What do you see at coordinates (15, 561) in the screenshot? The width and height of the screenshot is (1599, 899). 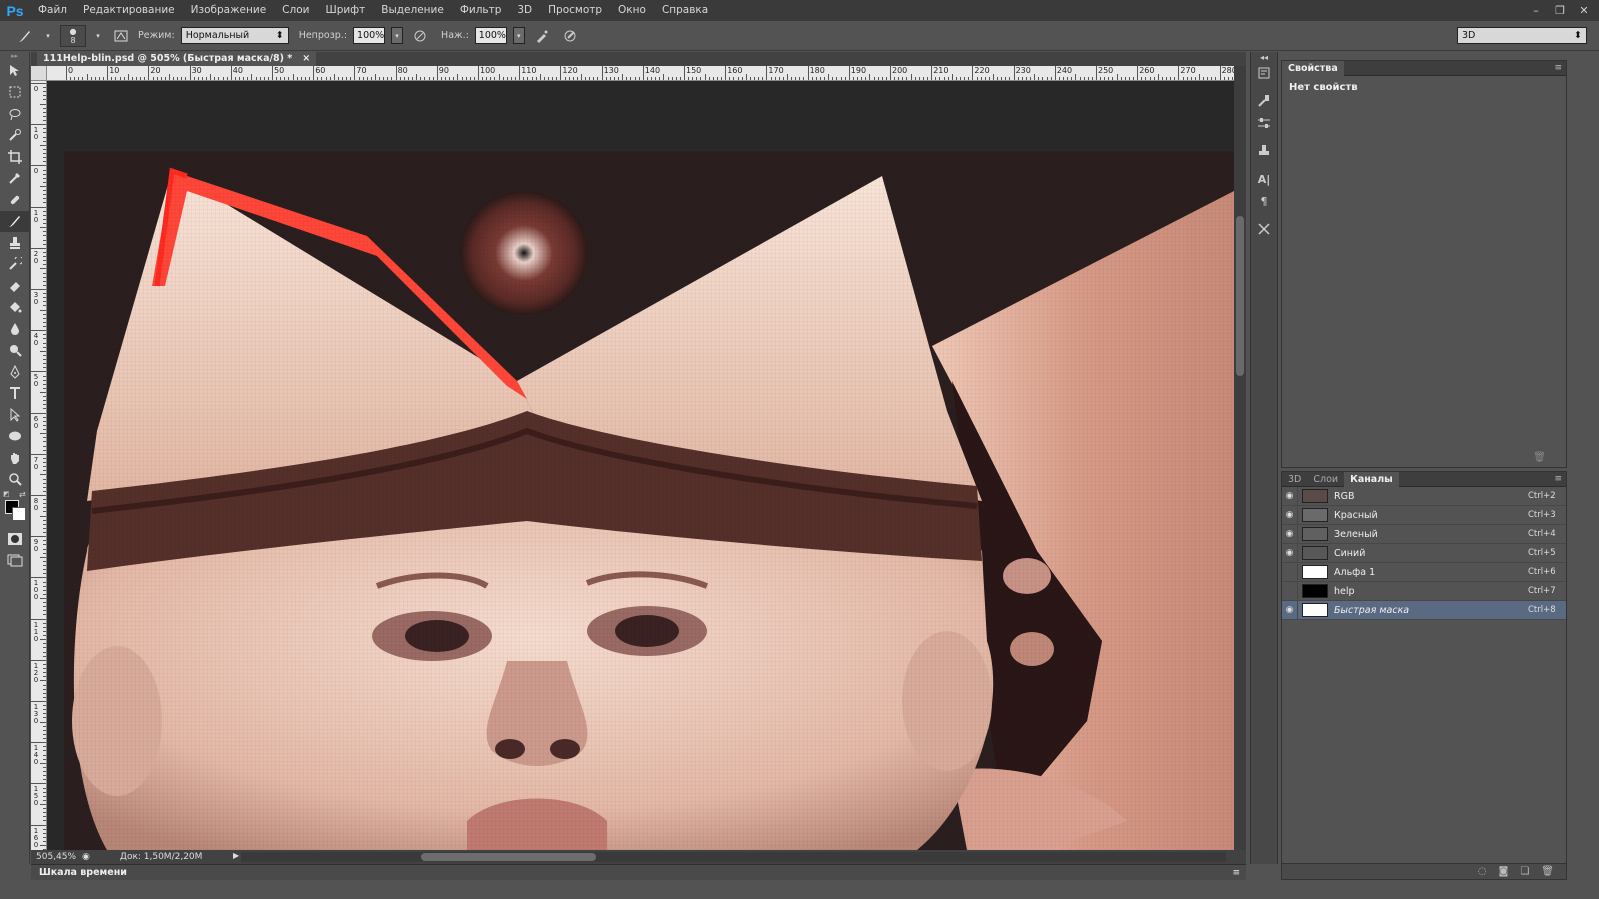 I see `screen-mode-icon` at bounding box center [15, 561].